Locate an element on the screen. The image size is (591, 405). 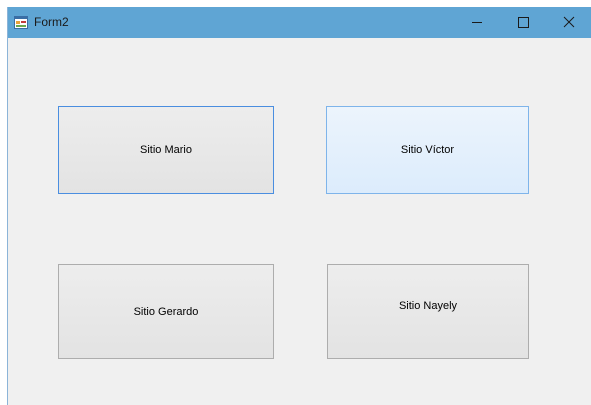
close-icon is located at coordinates (569, 22).